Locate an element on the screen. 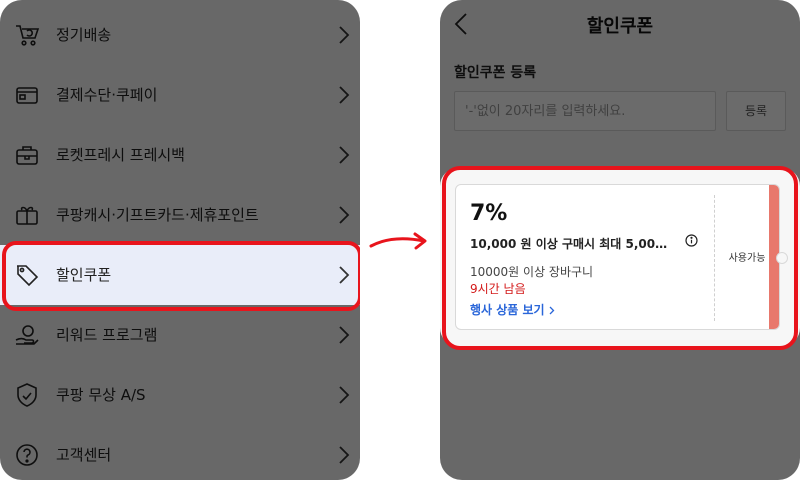 This screenshot has height=480, width=800. perforation-divider is located at coordinates (714, 258).